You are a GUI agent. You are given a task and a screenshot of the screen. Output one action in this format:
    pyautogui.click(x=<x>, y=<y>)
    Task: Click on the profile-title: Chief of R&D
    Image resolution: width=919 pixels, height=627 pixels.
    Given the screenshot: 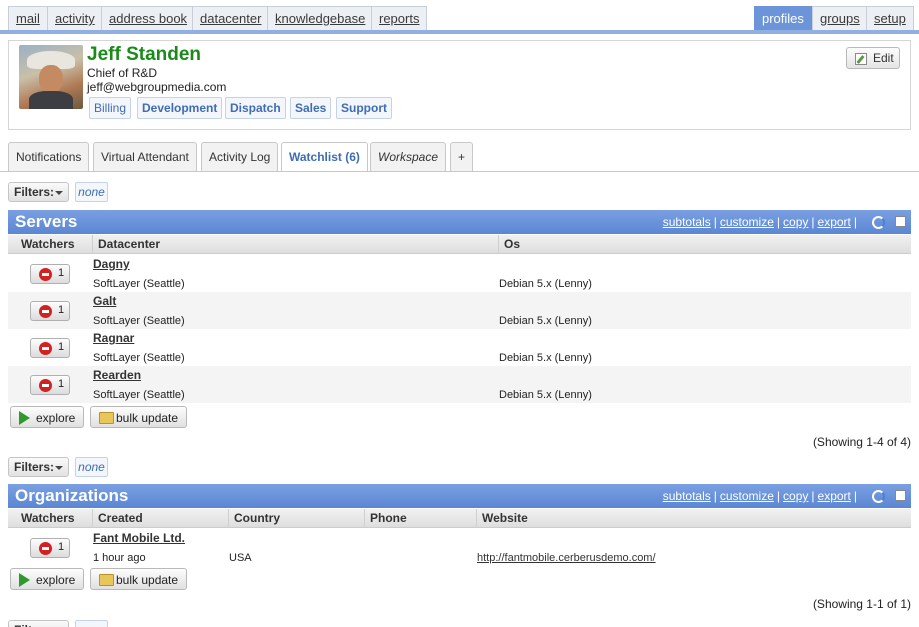 What is the action you would take?
    pyautogui.click(x=122, y=73)
    